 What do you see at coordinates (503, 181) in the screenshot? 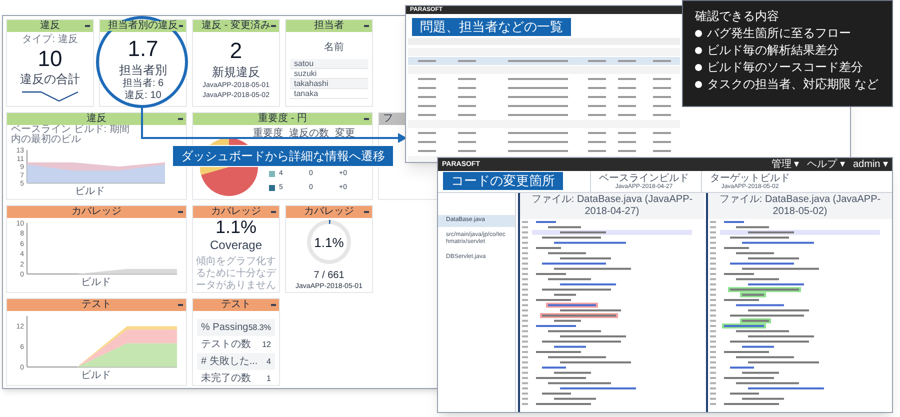
I see `callout-label: コードの変更箇所` at bounding box center [503, 181].